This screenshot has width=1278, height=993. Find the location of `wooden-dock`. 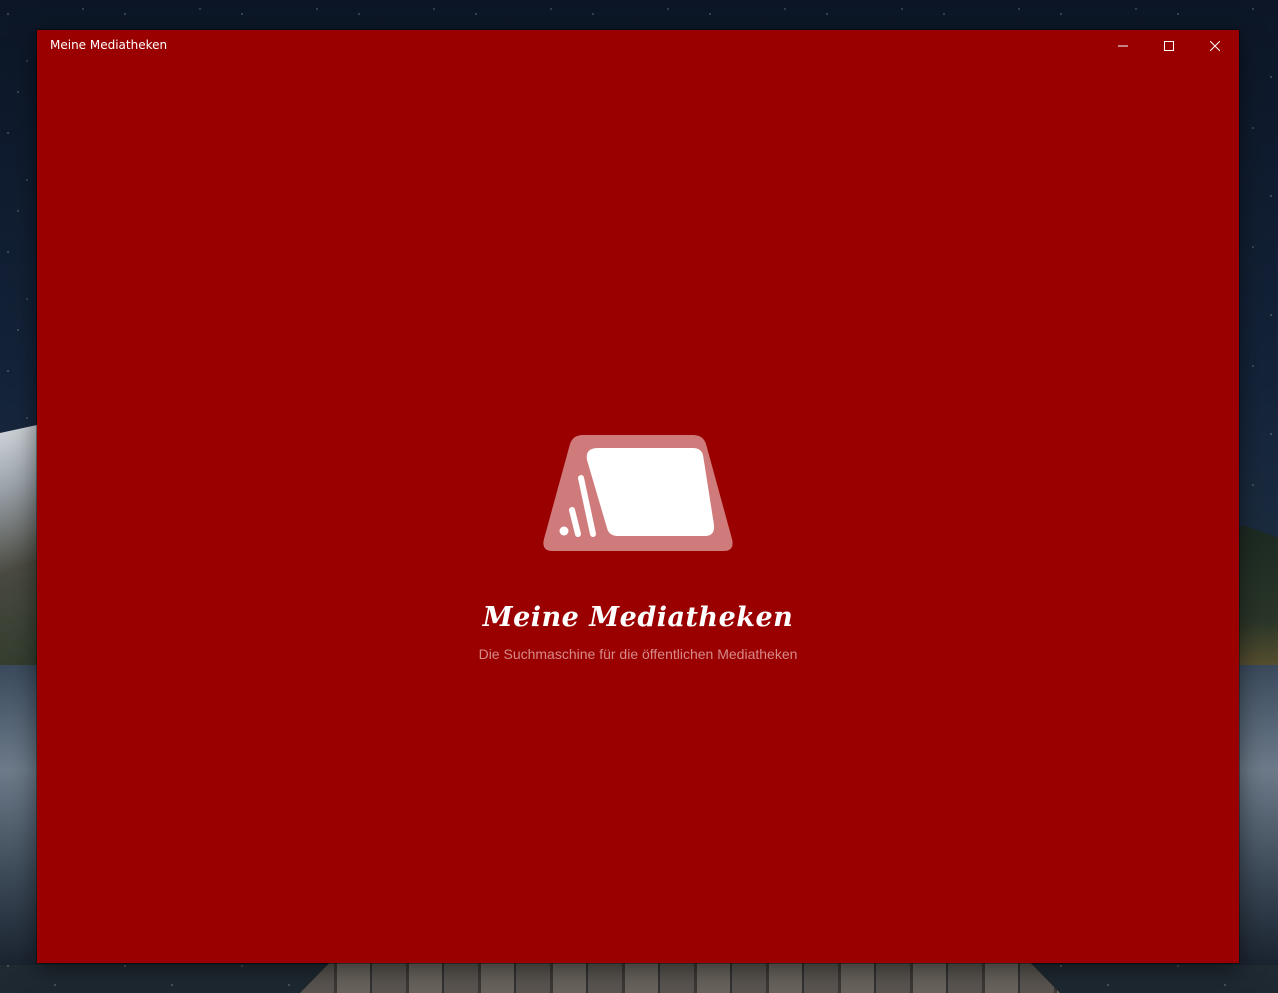

wooden-dock is located at coordinates (680, 977).